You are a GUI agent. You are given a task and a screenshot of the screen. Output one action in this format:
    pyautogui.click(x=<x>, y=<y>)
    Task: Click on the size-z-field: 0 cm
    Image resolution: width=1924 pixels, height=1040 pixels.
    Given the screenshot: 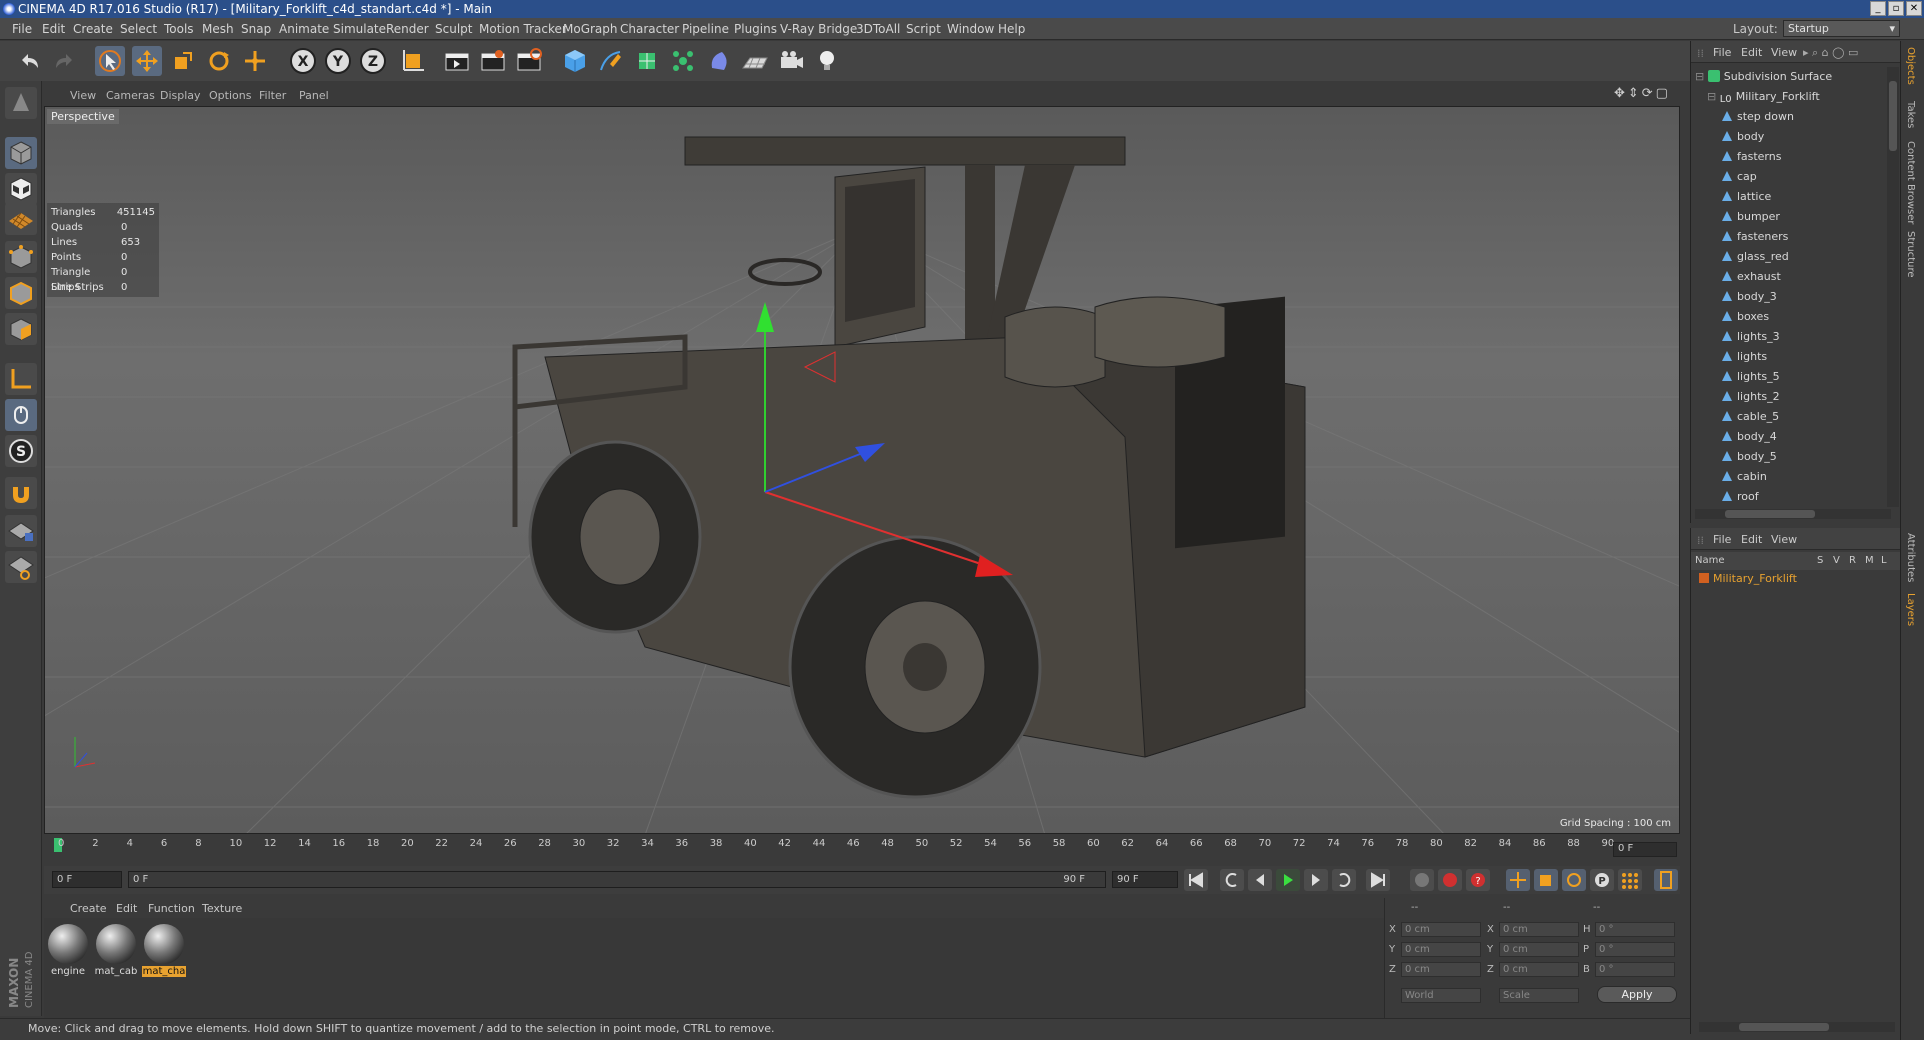 What is the action you would take?
    pyautogui.click(x=1539, y=969)
    